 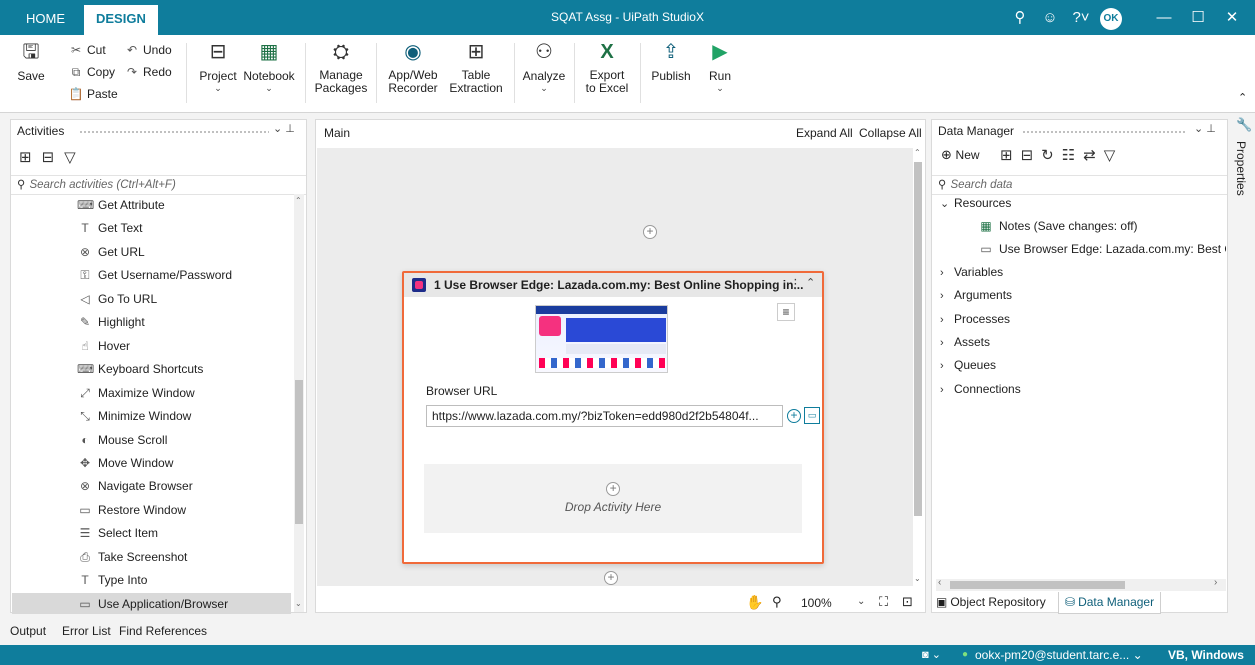 What do you see at coordinates (613, 498) in the screenshot?
I see `drop-activity-zone: + Drop Activity Here` at bounding box center [613, 498].